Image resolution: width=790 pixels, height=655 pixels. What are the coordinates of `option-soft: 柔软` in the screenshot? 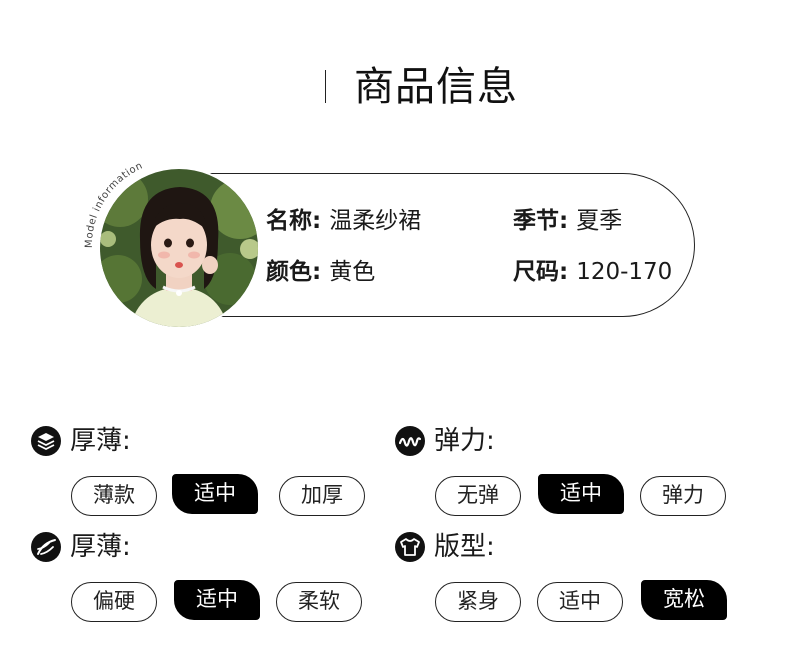 It's located at (319, 602).